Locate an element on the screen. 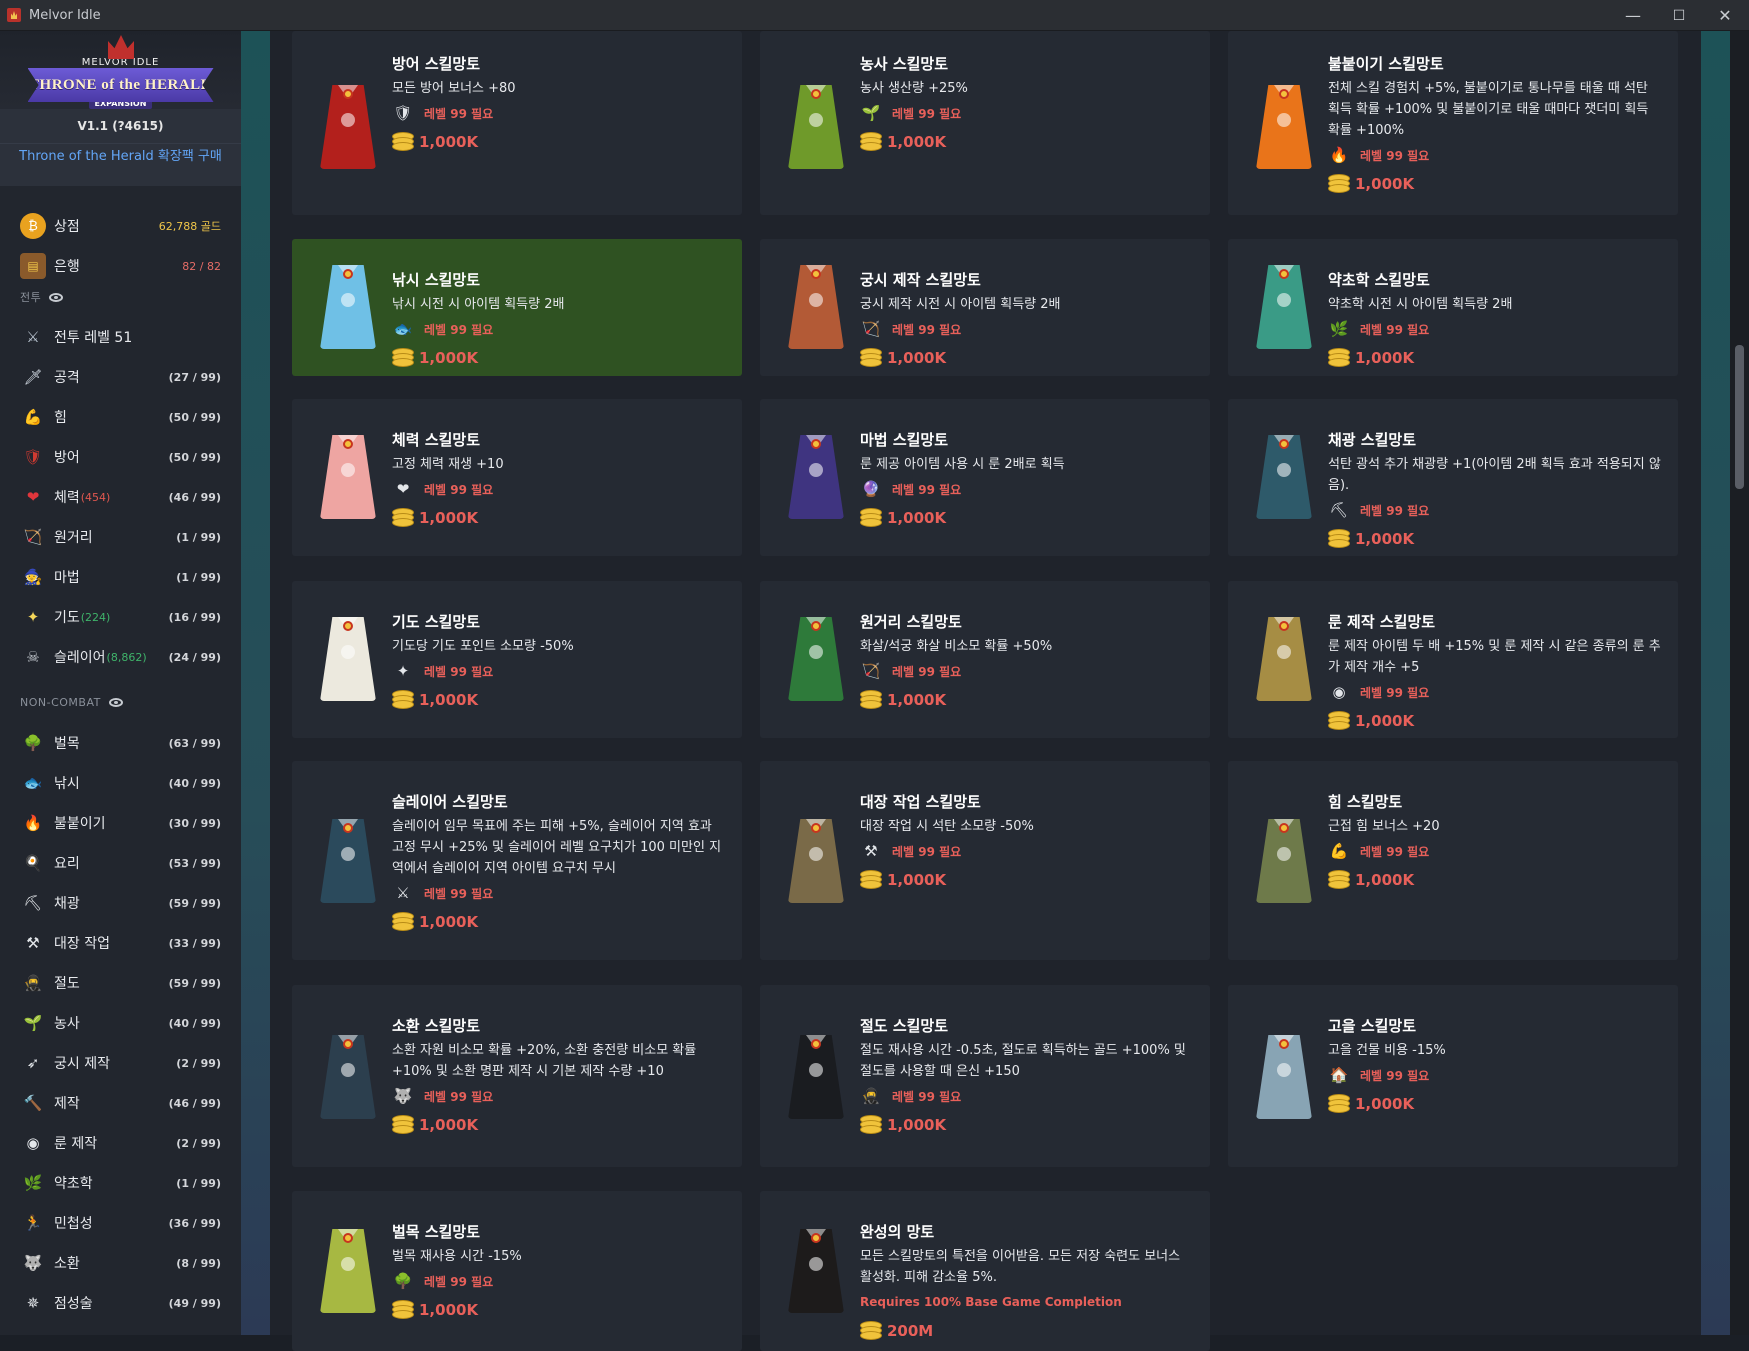 This screenshot has height=1351, width=1749. sidebar-item-noncombat-6: 🥷 절도 (59 / 99) is located at coordinates (120, 983).